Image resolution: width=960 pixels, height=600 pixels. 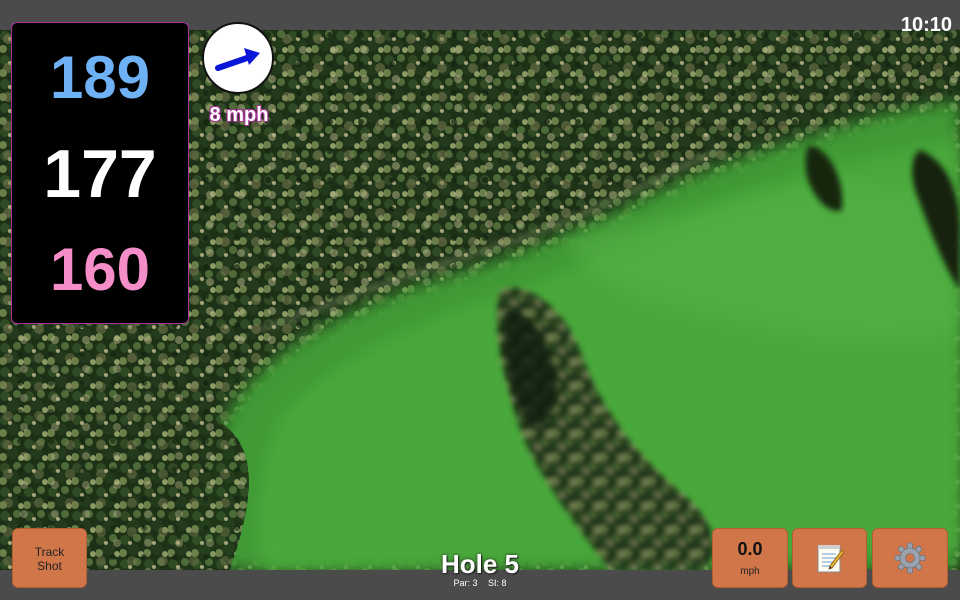 What do you see at coordinates (480, 583) in the screenshot?
I see `hole-info: Par: 3 SI: 8` at bounding box center [480, 583].